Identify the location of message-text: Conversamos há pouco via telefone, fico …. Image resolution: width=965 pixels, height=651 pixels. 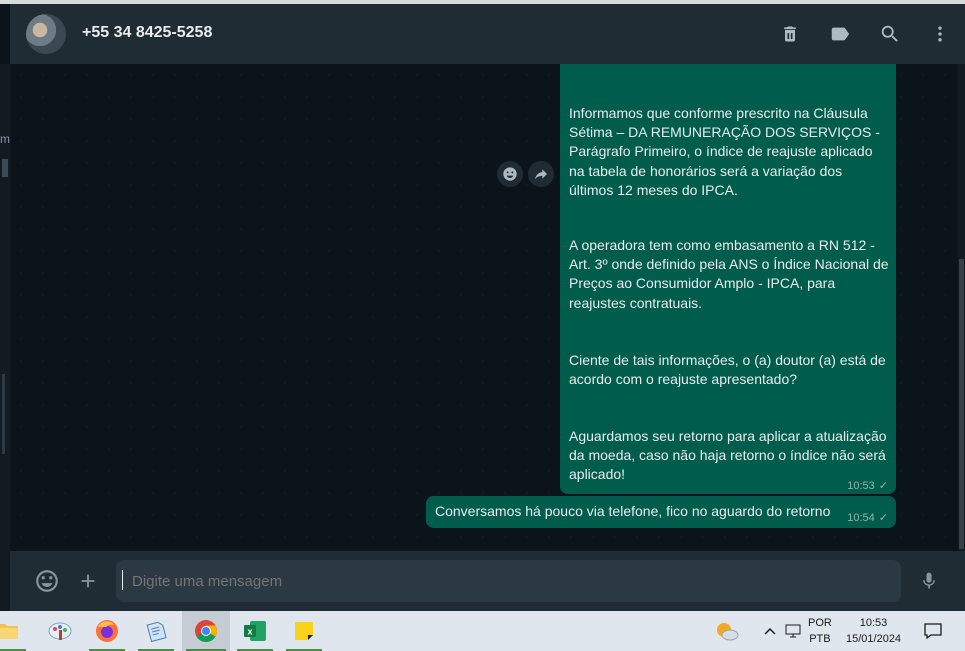
(633, 511).